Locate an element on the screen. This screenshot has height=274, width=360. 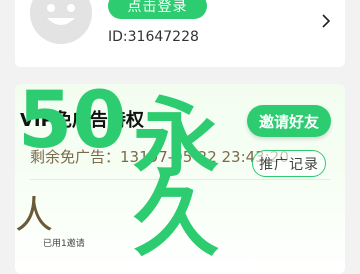
divider is located at coordinates (180, 179).